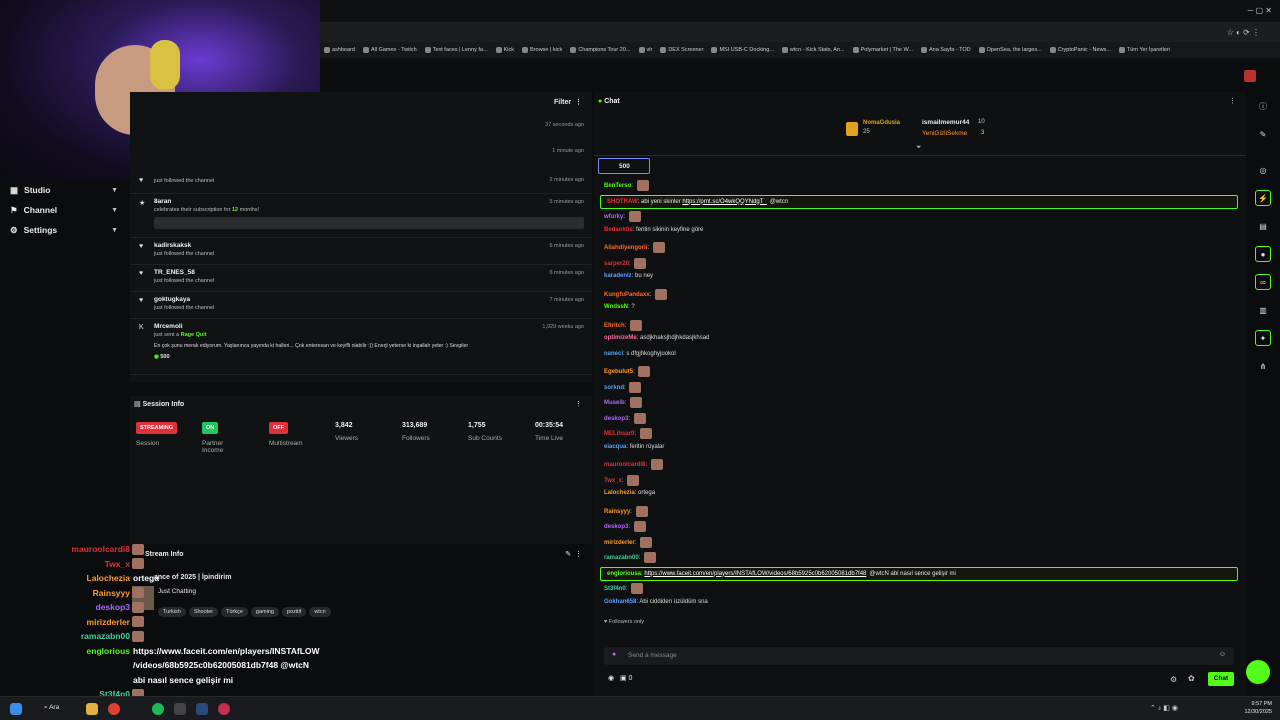 The image size is (1280, 720). Describe the element at coordinates (626, 511) in the screenshot. I see `chat-message: Rainsyyy:` at that location.